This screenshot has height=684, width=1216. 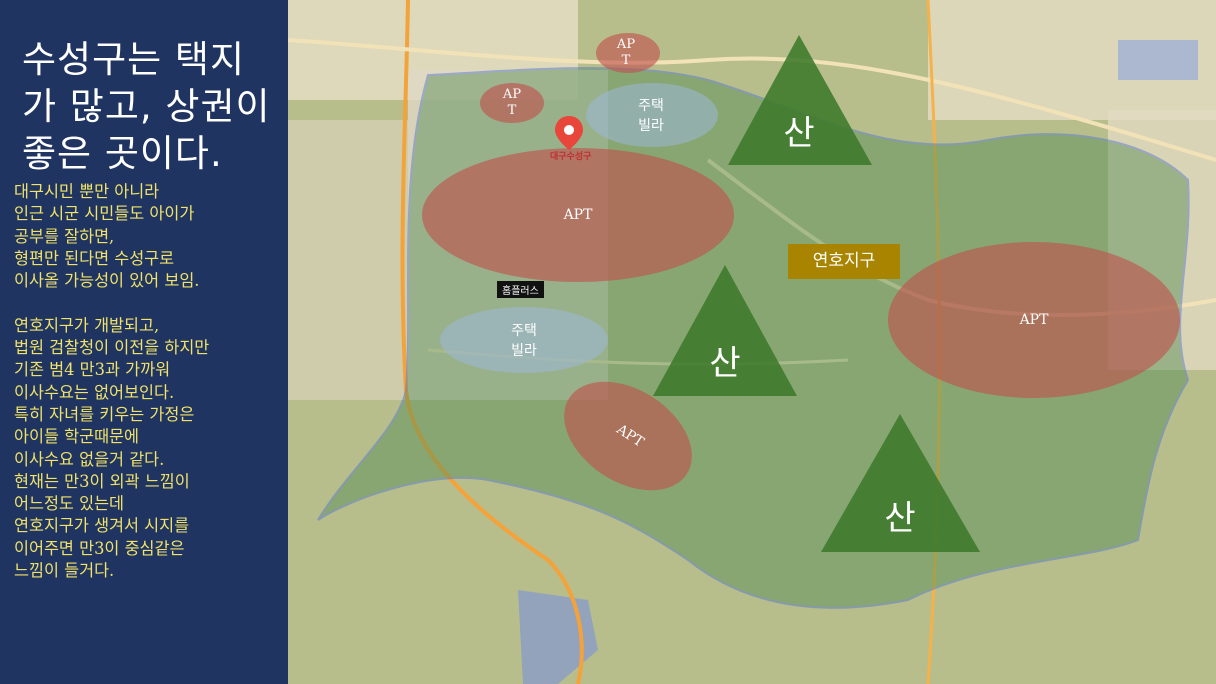 What do you see at coordinates (146, 106) in the screenshot?
I see `slide-title: 수성구는 택지가 많고, 상권이 좋은 곳이다.` at bounding box center [146, 106].